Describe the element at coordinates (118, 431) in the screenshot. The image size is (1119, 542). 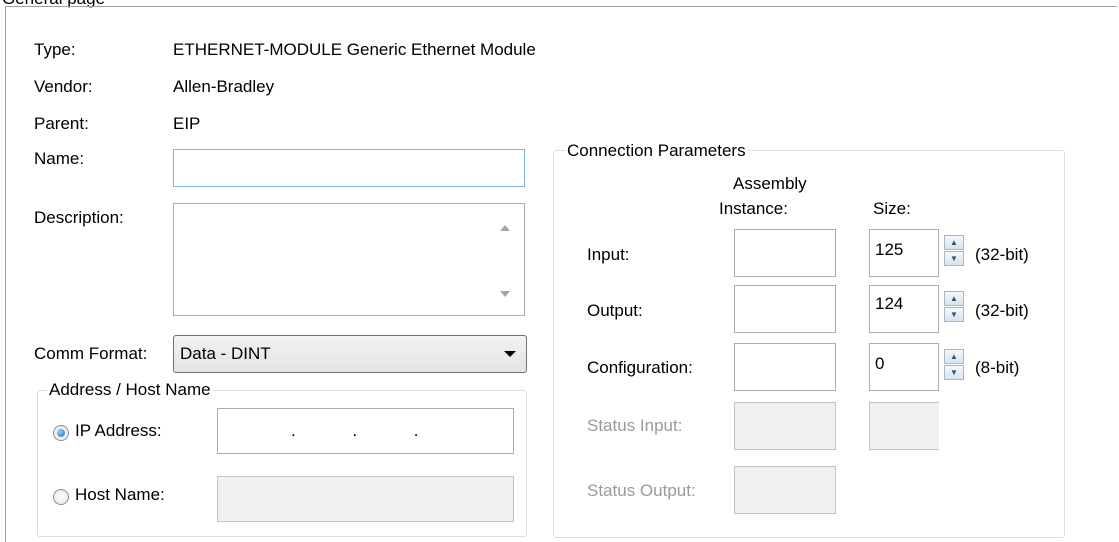
I see `ip-address-label: IP Address:` at that location.